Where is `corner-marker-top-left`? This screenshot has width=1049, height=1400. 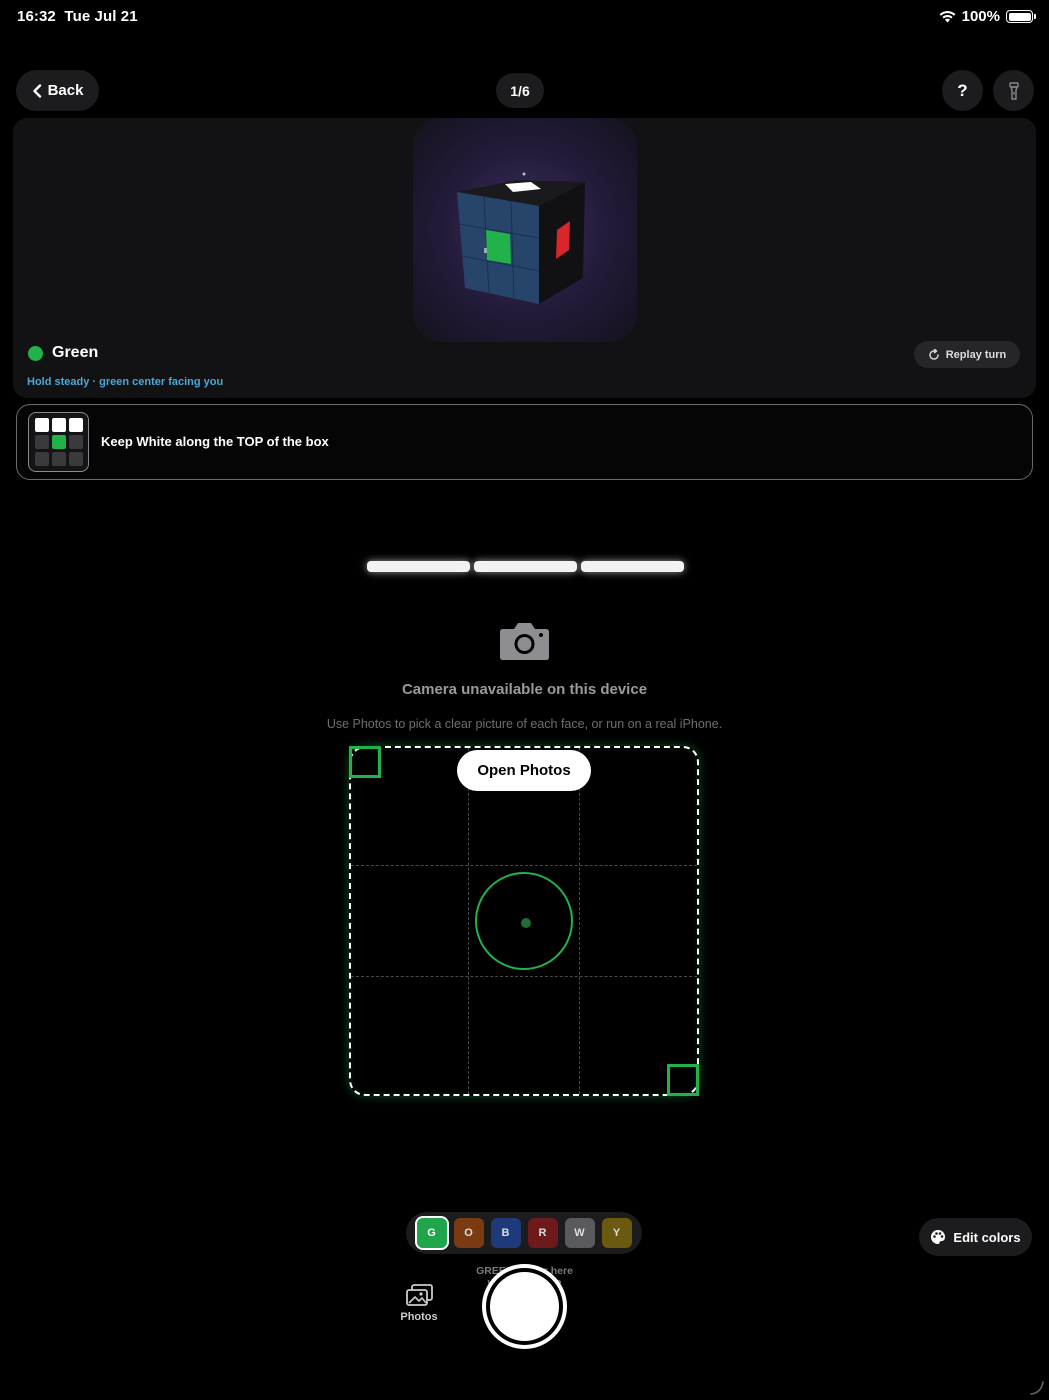
corner-marker-top-left is located at coordinates (365, 762).